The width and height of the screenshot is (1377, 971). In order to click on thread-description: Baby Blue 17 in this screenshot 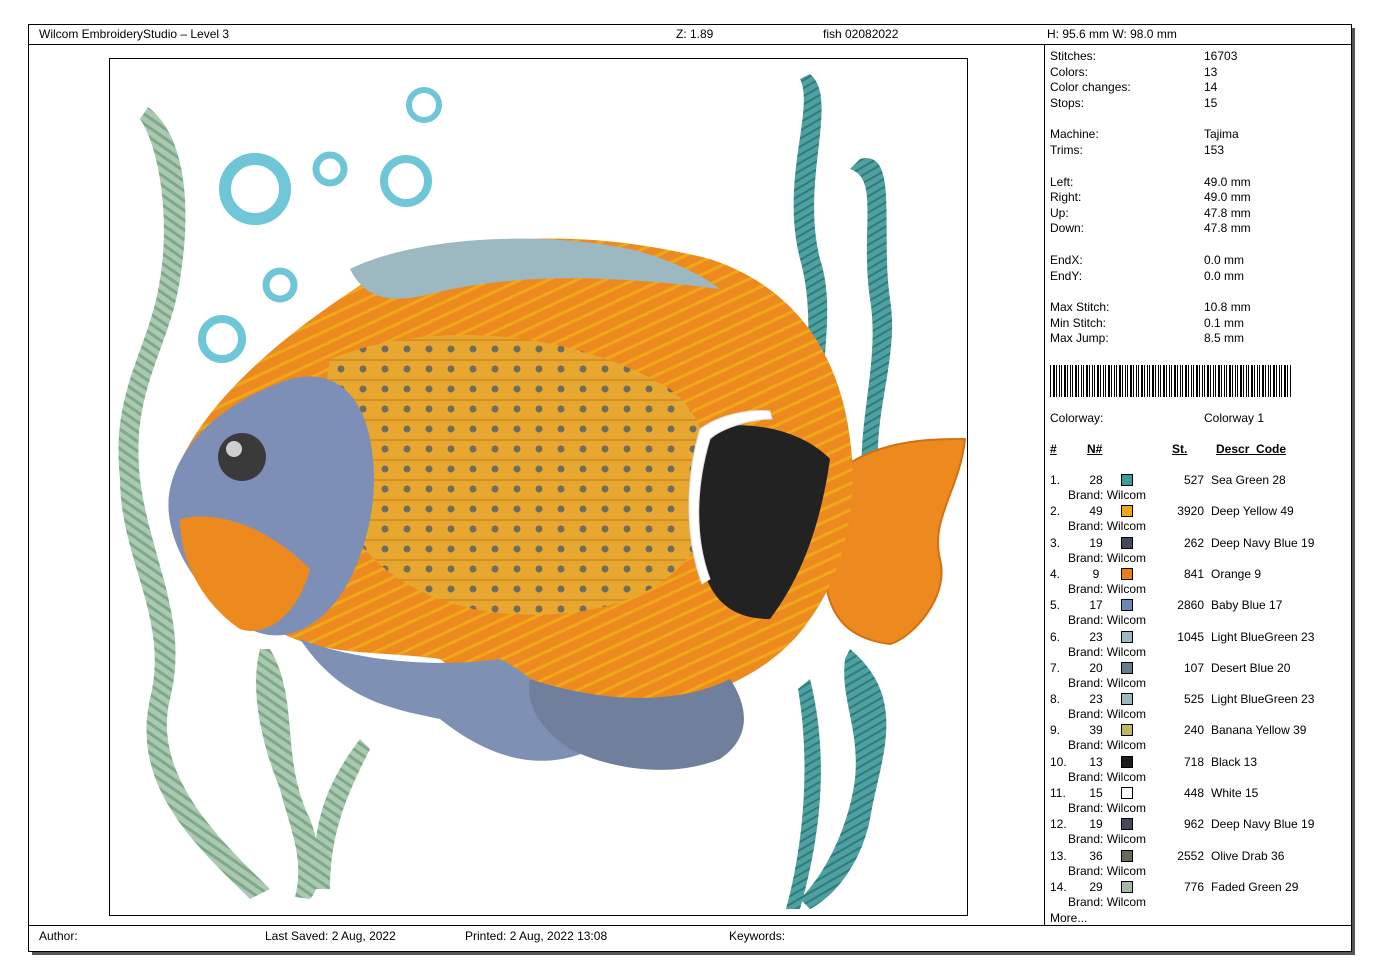, I will do `click(1247, 605)`.